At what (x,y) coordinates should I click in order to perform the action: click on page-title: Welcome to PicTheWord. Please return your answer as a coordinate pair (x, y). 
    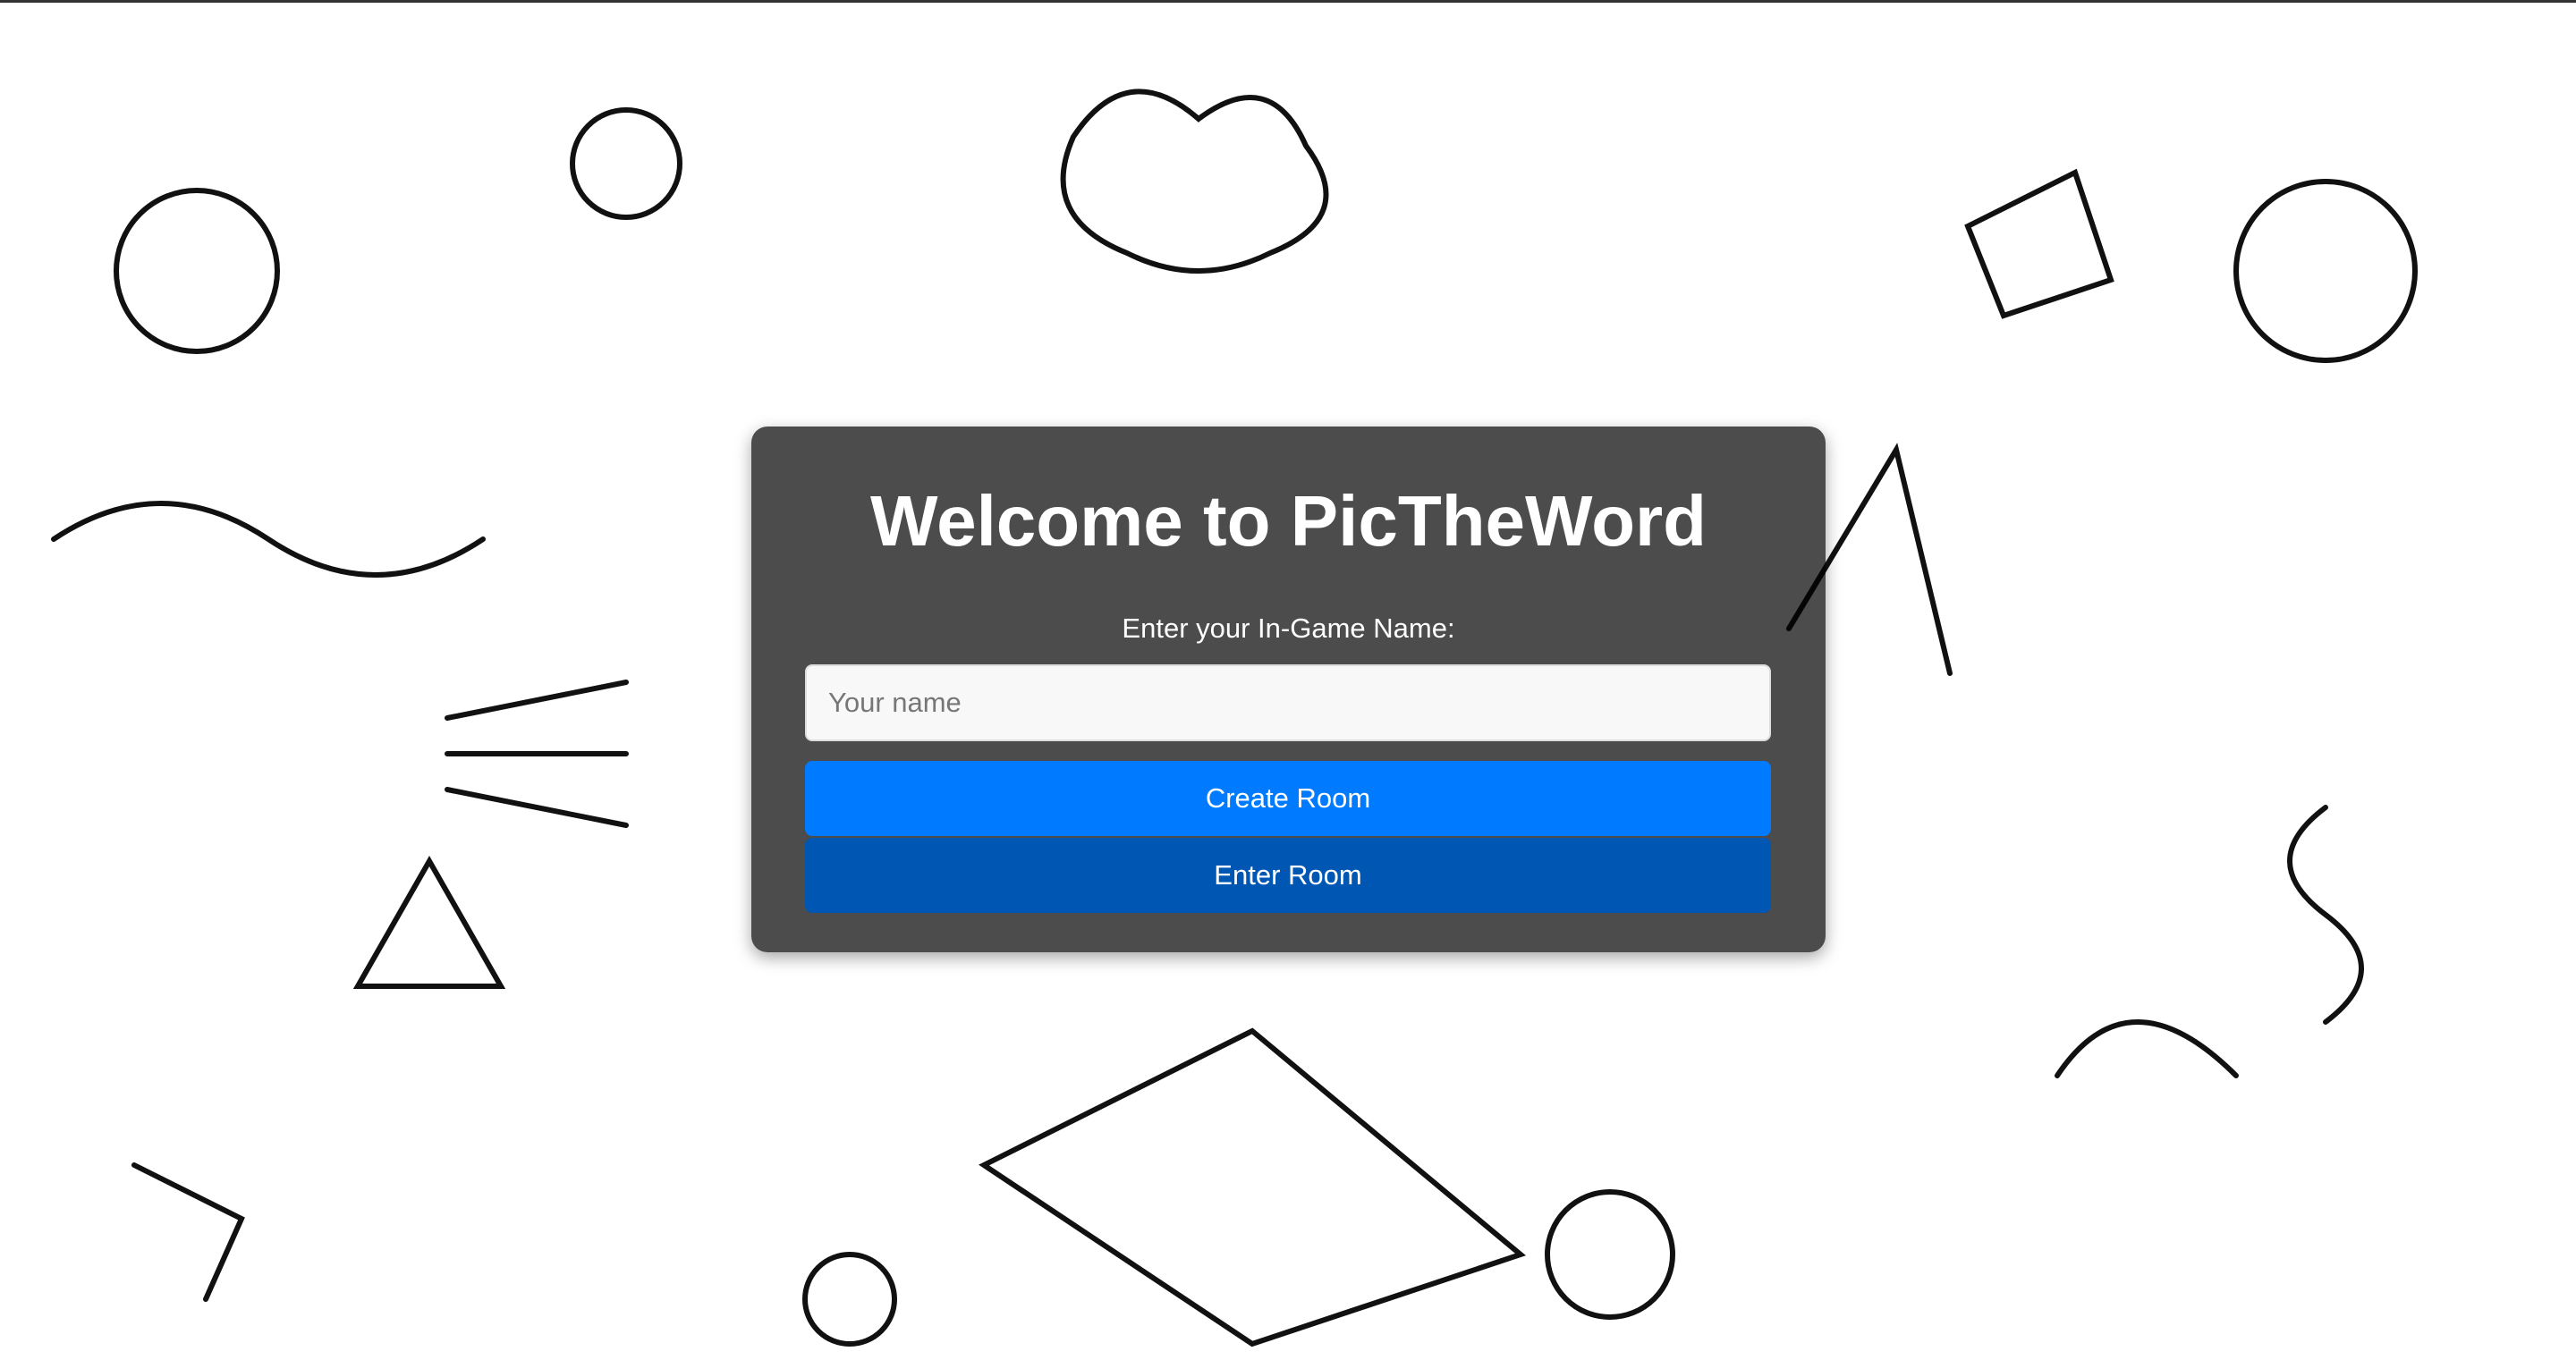
    Looking at the image, I should click on (1288, 521).